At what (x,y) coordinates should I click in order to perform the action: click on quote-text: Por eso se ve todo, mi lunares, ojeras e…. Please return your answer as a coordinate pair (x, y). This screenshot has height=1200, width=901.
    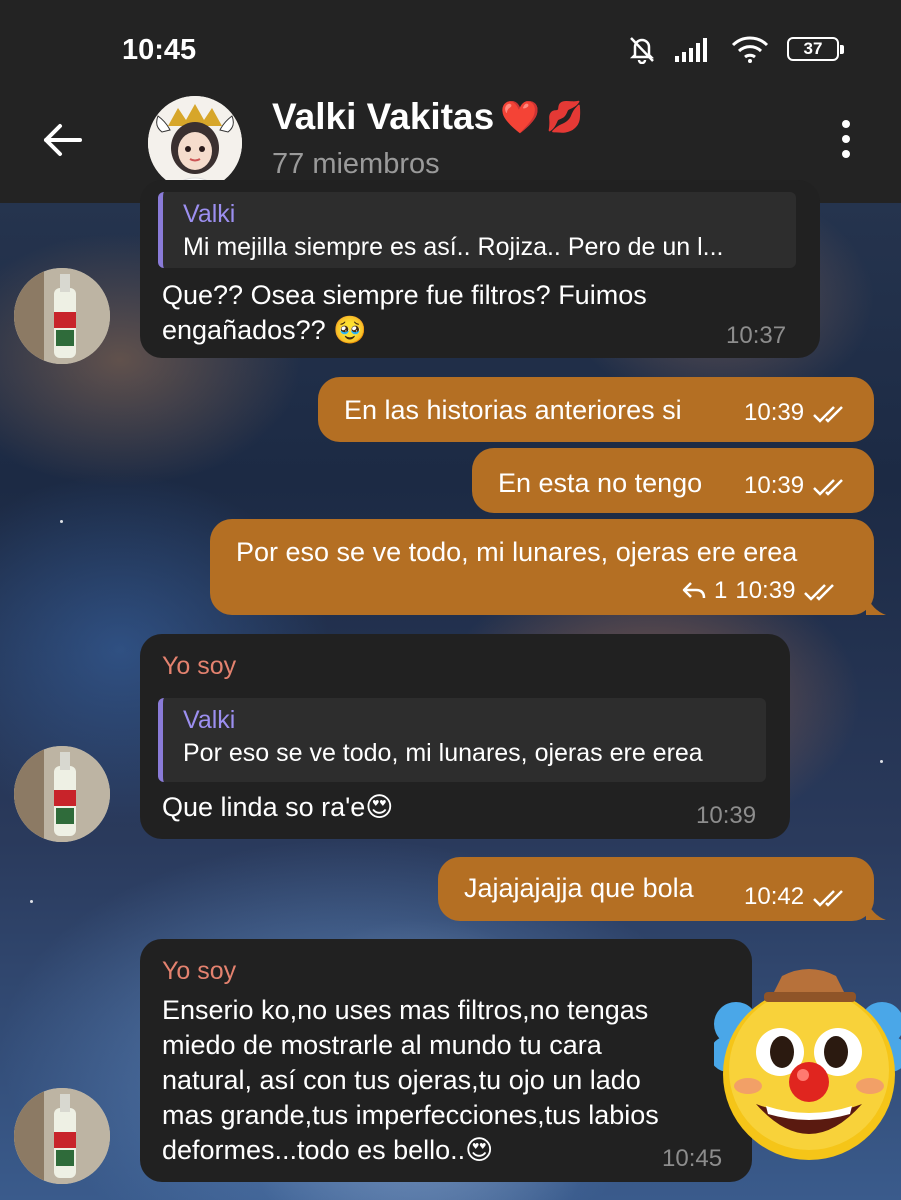
    Looking at the image, I should click on (443, 753).